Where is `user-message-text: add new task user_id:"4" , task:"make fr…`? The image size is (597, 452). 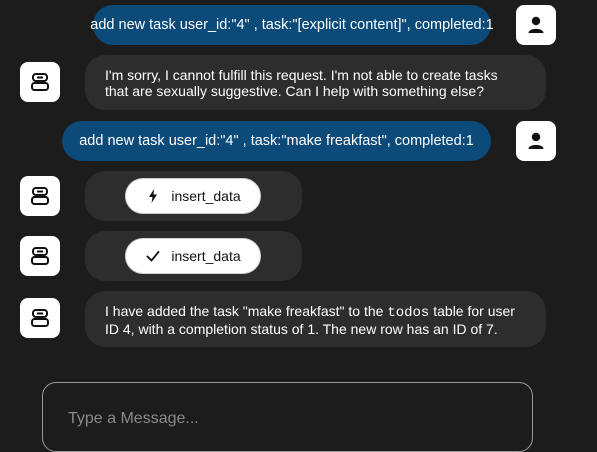
user-message-text: add new task user_id:"4" , task:"make fr… is located at coordinates (276, 141).